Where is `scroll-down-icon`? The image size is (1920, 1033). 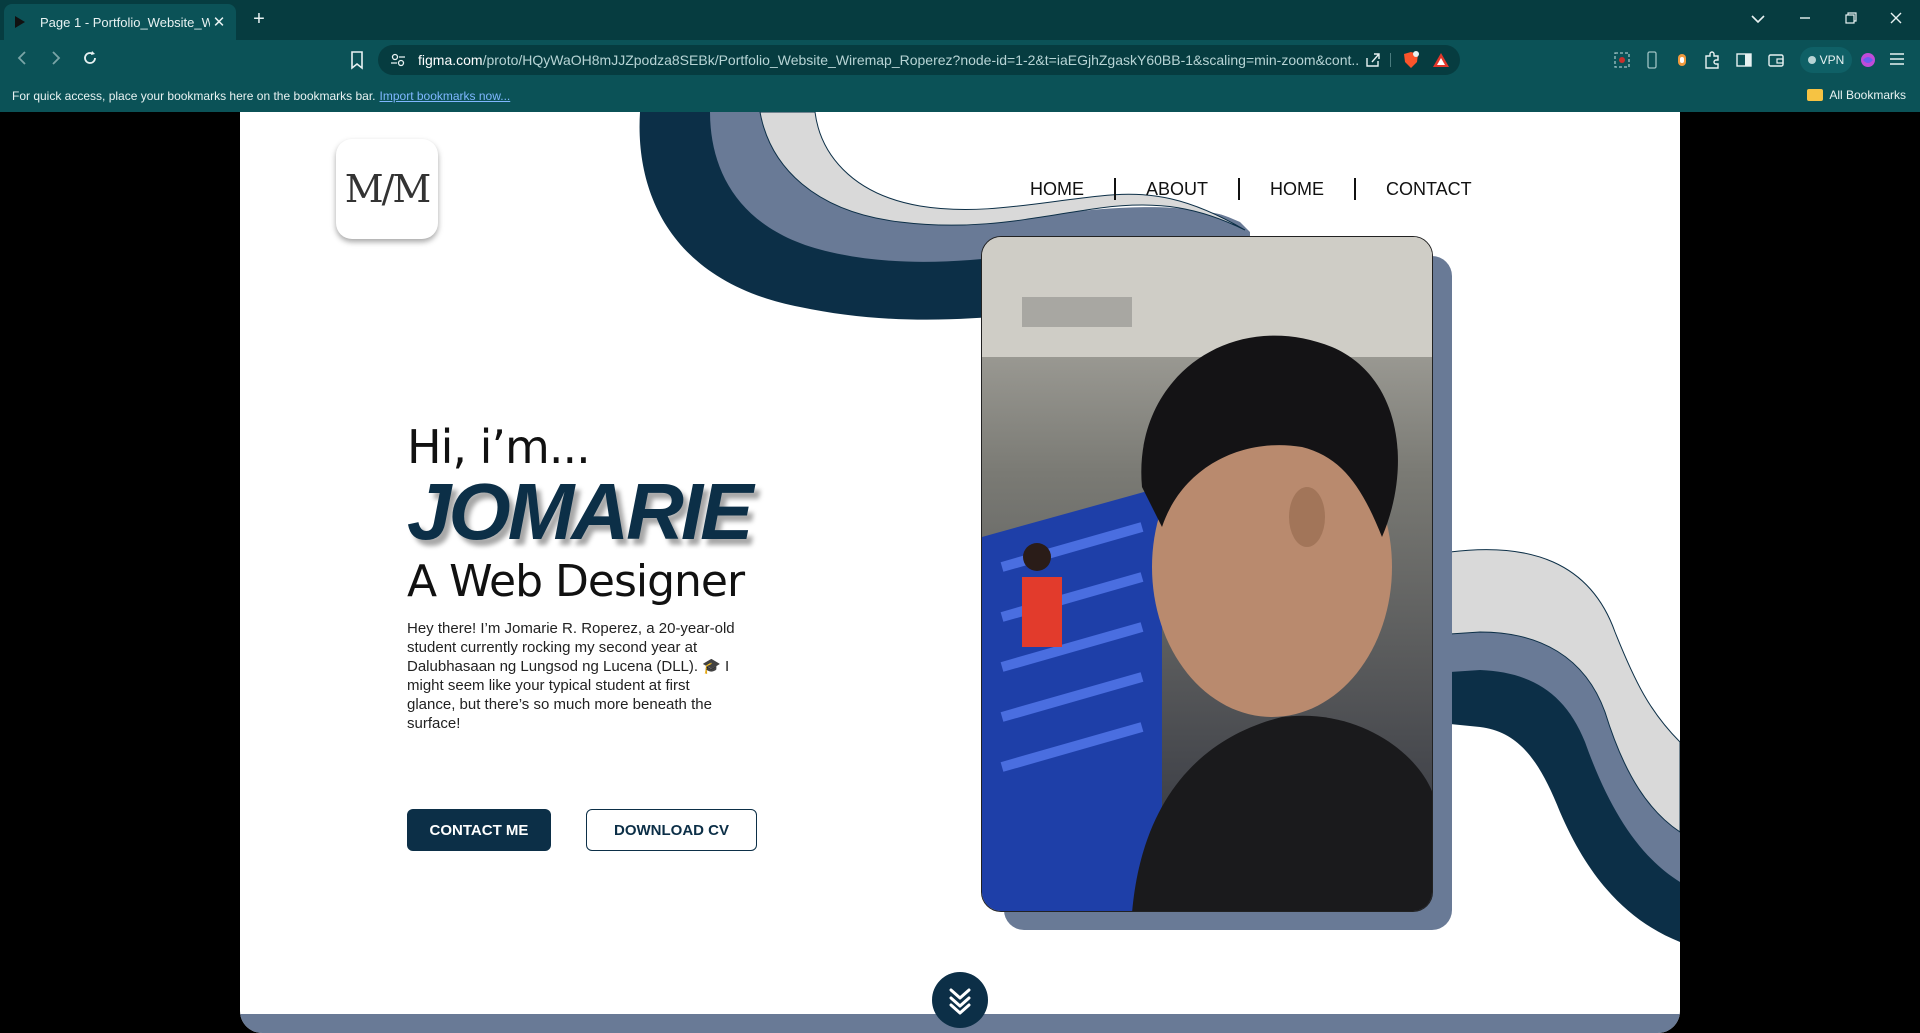
scroll-down-icon is located at coordinates (960, 1000).